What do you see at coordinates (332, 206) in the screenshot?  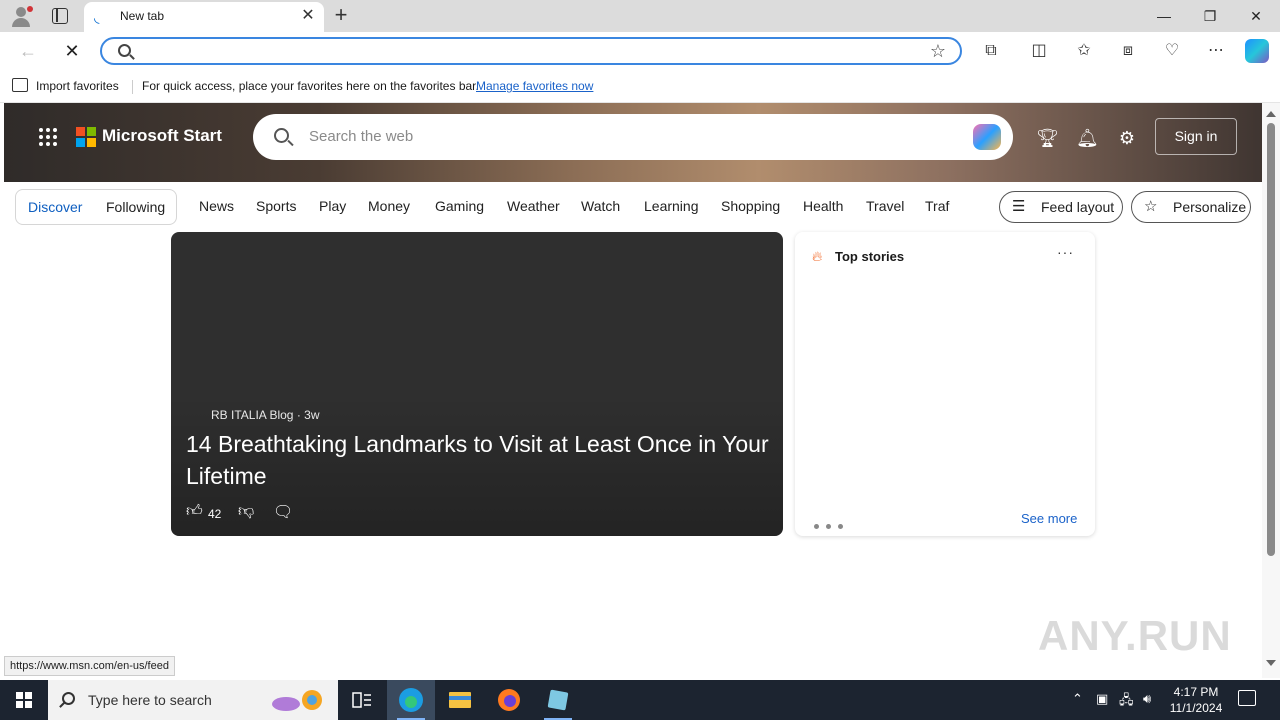 I see `category-play: Play` at bounding box center [332, 206].